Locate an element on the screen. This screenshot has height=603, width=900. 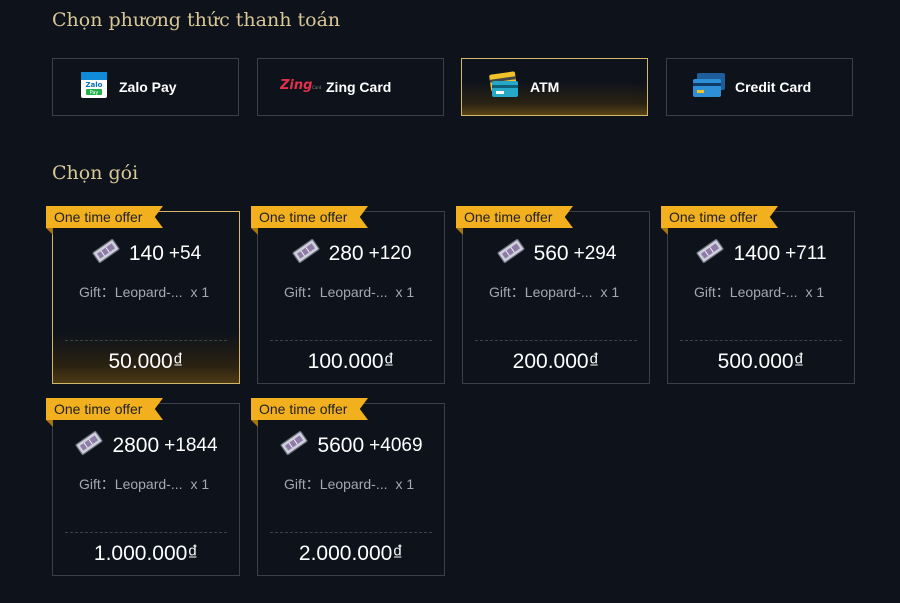
bonus-amount: +294 is located at coordinates (595, 253).